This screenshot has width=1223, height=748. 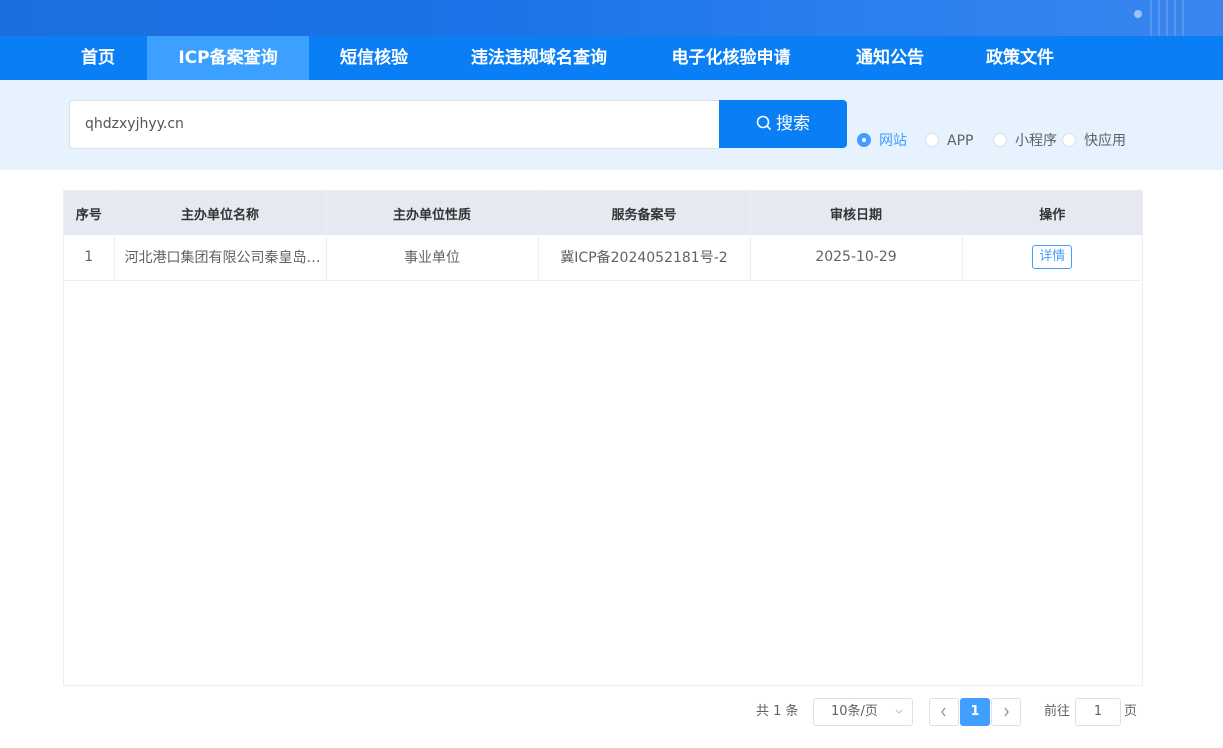 What do you see at coordinates (539, 58) in the screenshot?
I see `nav-item-illegal-domain: 违法违规域名查询` at bounding box center [539, 58].